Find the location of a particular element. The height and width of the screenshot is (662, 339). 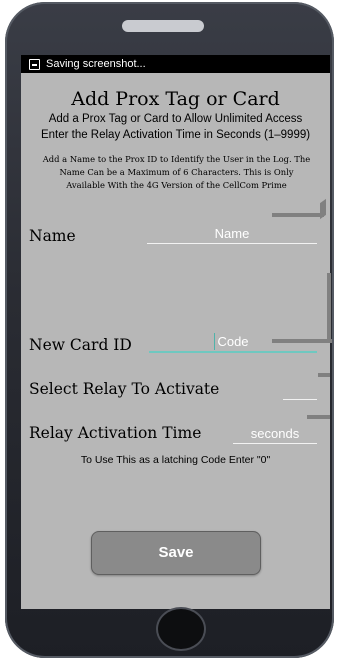

relay-label: Select Relay To Activate is located at coordinates (124, 389).